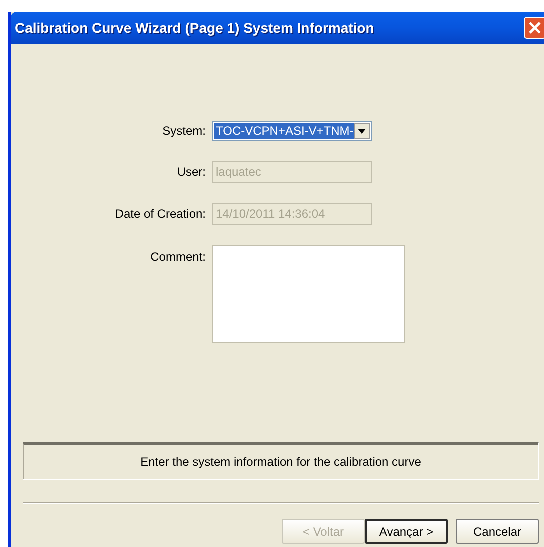 This screenshot has width=544, height=547. I want to click on window-title: Calibration Curve Wizard (Page 1) System Information, so click(195, 28).